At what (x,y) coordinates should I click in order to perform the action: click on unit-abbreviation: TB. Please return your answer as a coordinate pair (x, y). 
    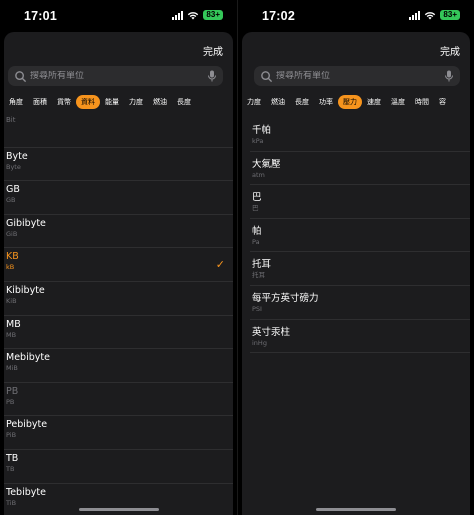
    Looking at the image, I should click on (10, 468).